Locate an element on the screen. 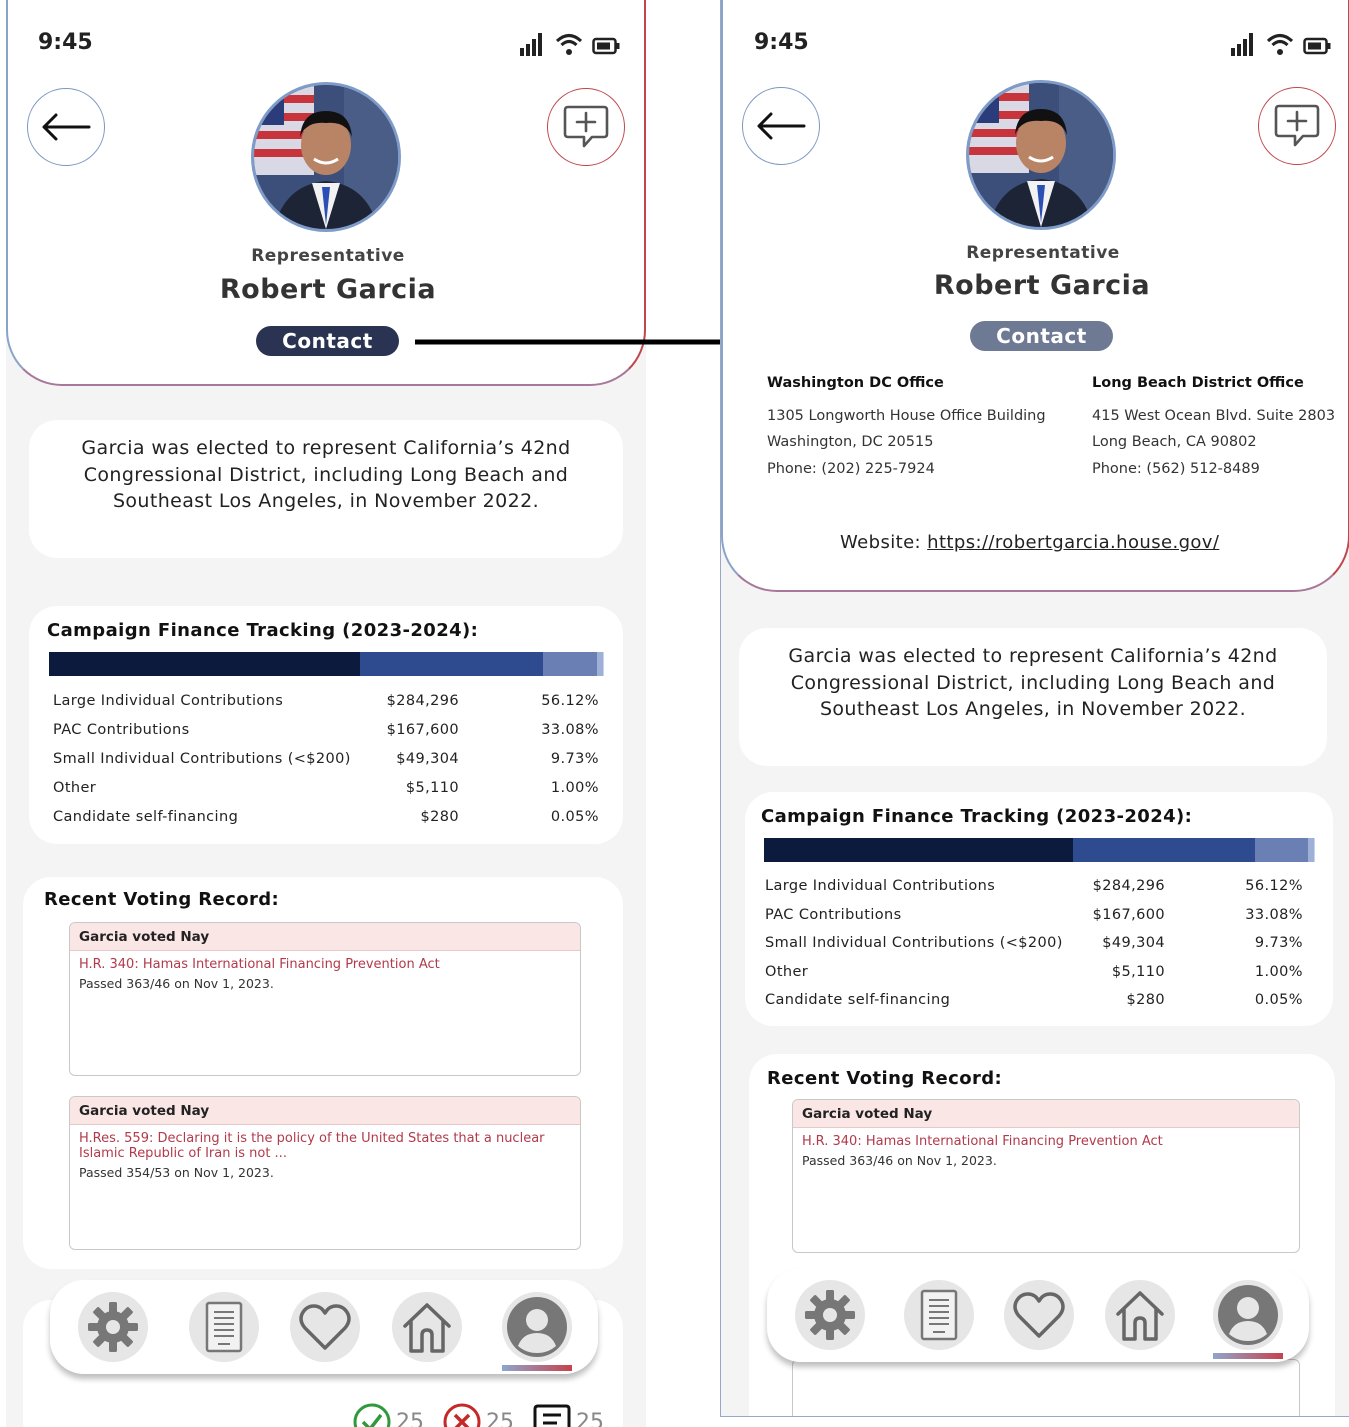 Image resolution: width=1349 pixels, height=1427 pixels. document-icon is located at coordinates (939, 1315).